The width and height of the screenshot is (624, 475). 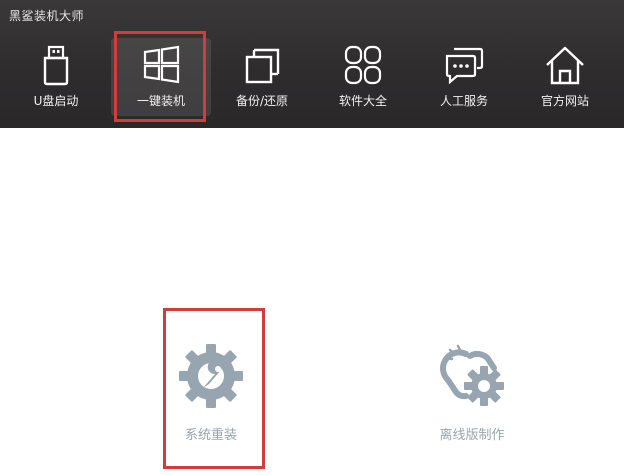 I want to click on nav-label: 人工服务, so click(x=463, y=101).